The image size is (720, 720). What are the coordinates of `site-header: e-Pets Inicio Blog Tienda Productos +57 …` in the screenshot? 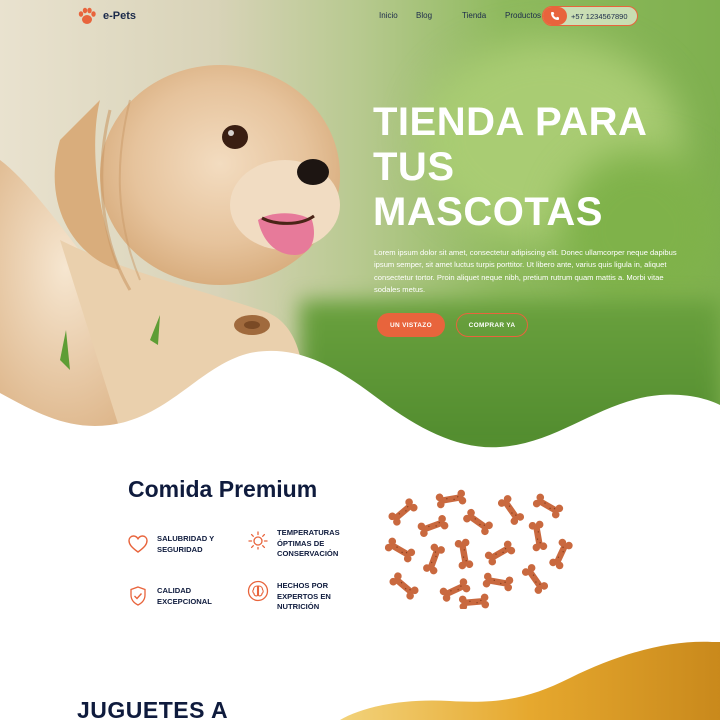 It's located at (360, 17).